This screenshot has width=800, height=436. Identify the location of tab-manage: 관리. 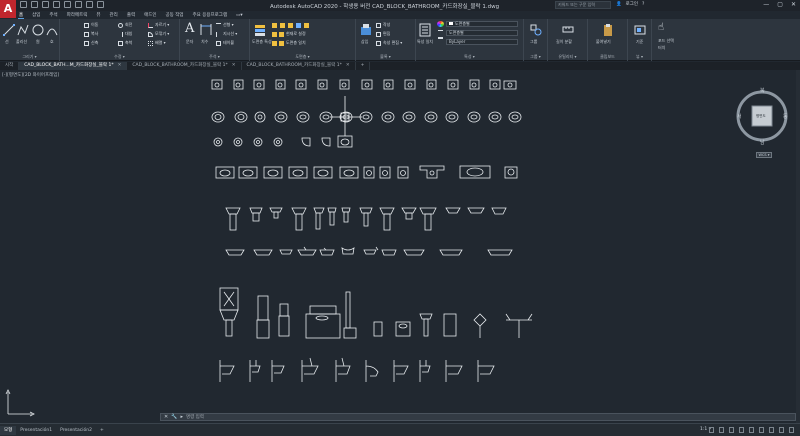
(114, 15).